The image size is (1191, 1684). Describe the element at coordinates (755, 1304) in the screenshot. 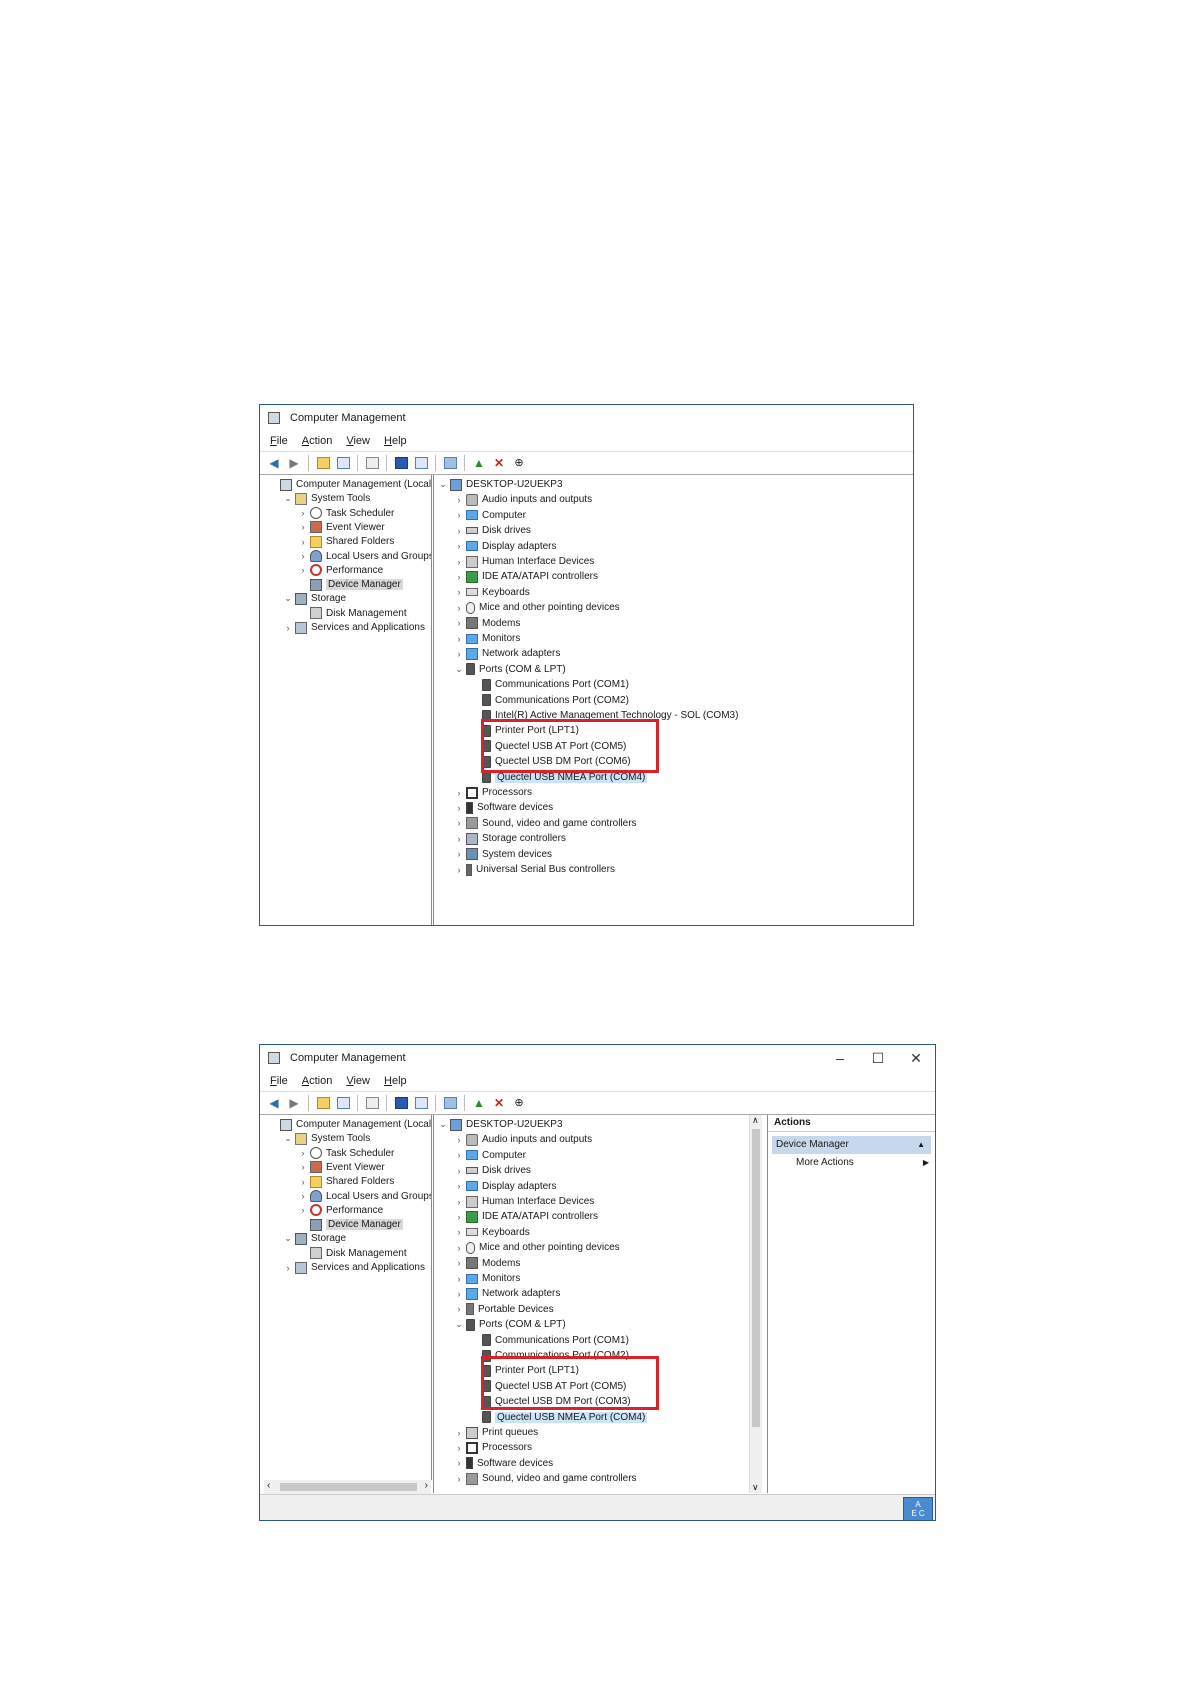

I see `vertical-scrollbar: ∧ ∨` at that location.